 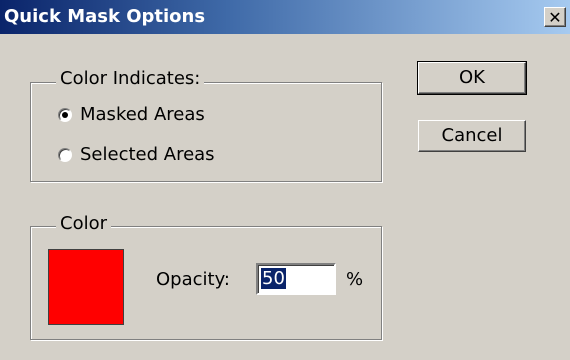 I want to click on window-title: Quick Mask Options, so click(x=105, y=16).